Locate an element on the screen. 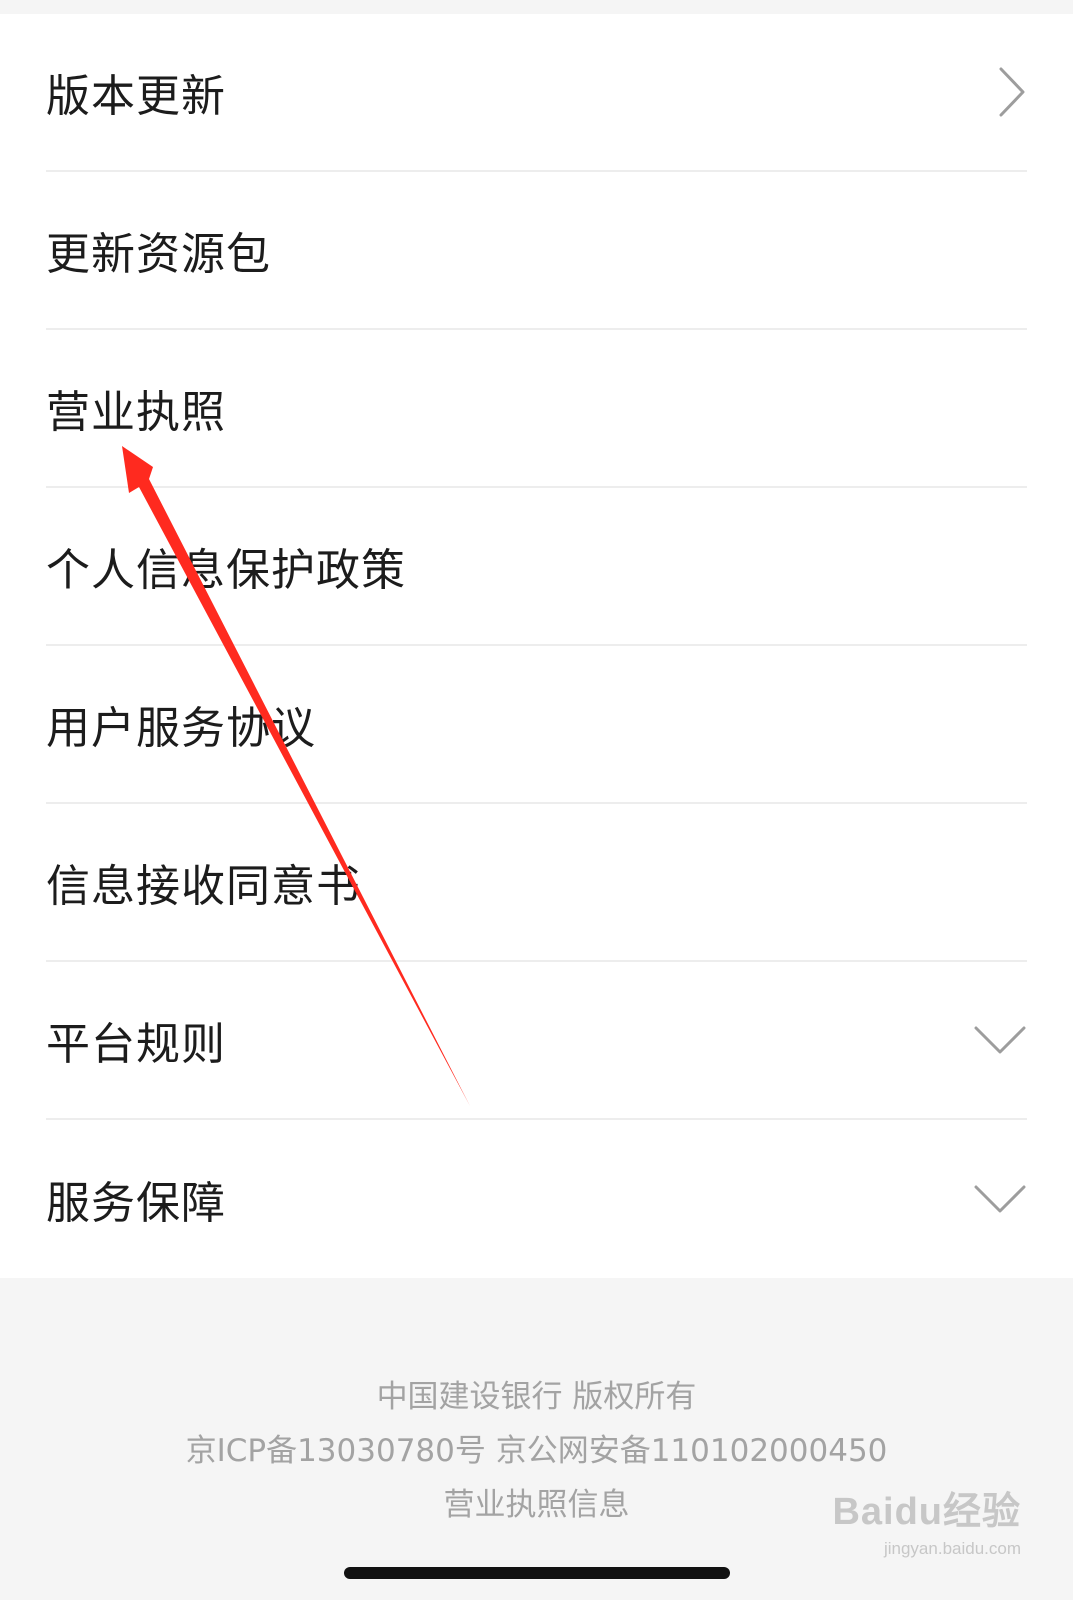 The width and height of the screenshot is (1073, 1600). watermark-url: jingyan.baidu.com is located at coordinates (952, 1548).